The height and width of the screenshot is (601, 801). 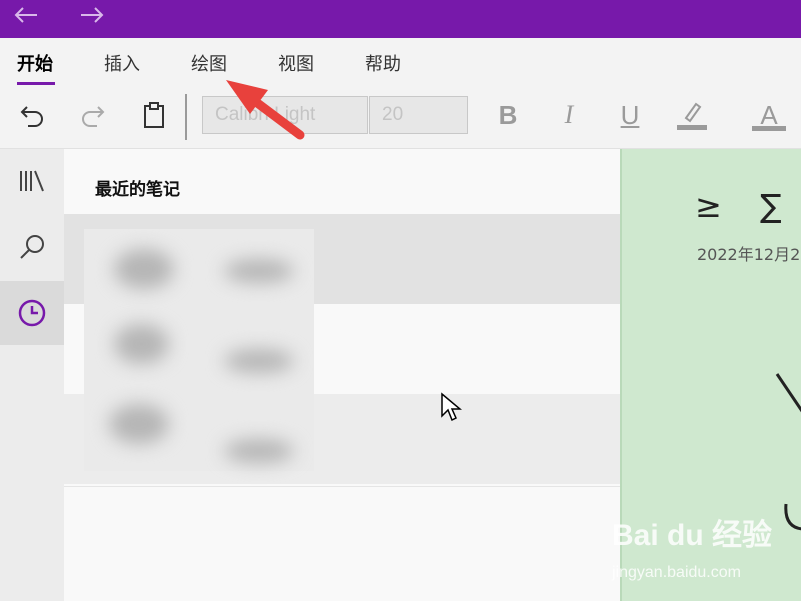 What do you see at coordinates (508, 115) in the screenshot?
I see `bold-button: B` at bounding box center [508, 115].